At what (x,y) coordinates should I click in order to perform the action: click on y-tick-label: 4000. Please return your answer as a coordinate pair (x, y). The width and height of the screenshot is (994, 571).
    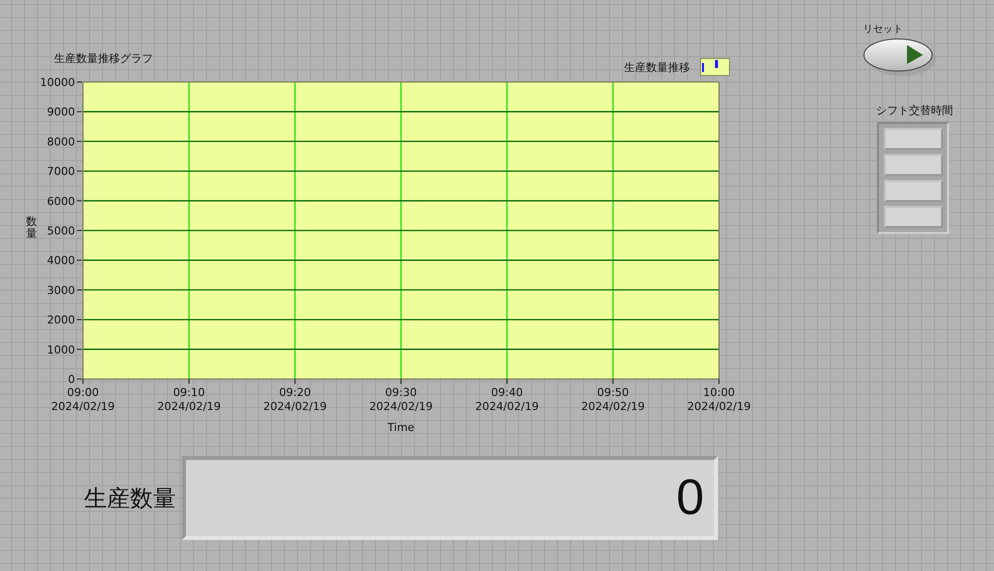
    Looking at the image, I should click on (61, 261).